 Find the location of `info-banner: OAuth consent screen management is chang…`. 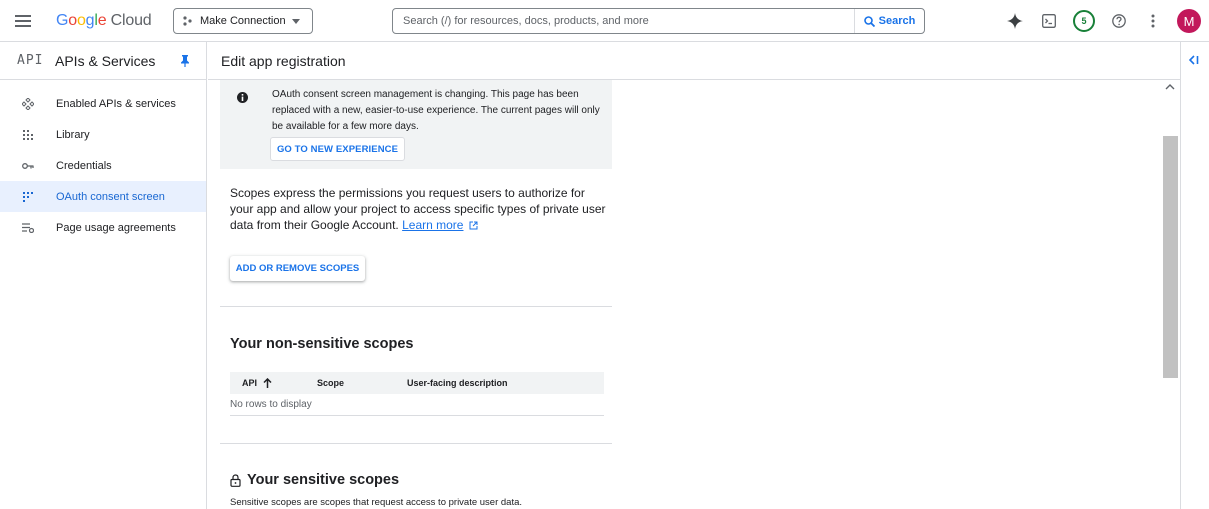

info-banner: OAuth consent screen management is chang… is located at coordinates (416, 124).